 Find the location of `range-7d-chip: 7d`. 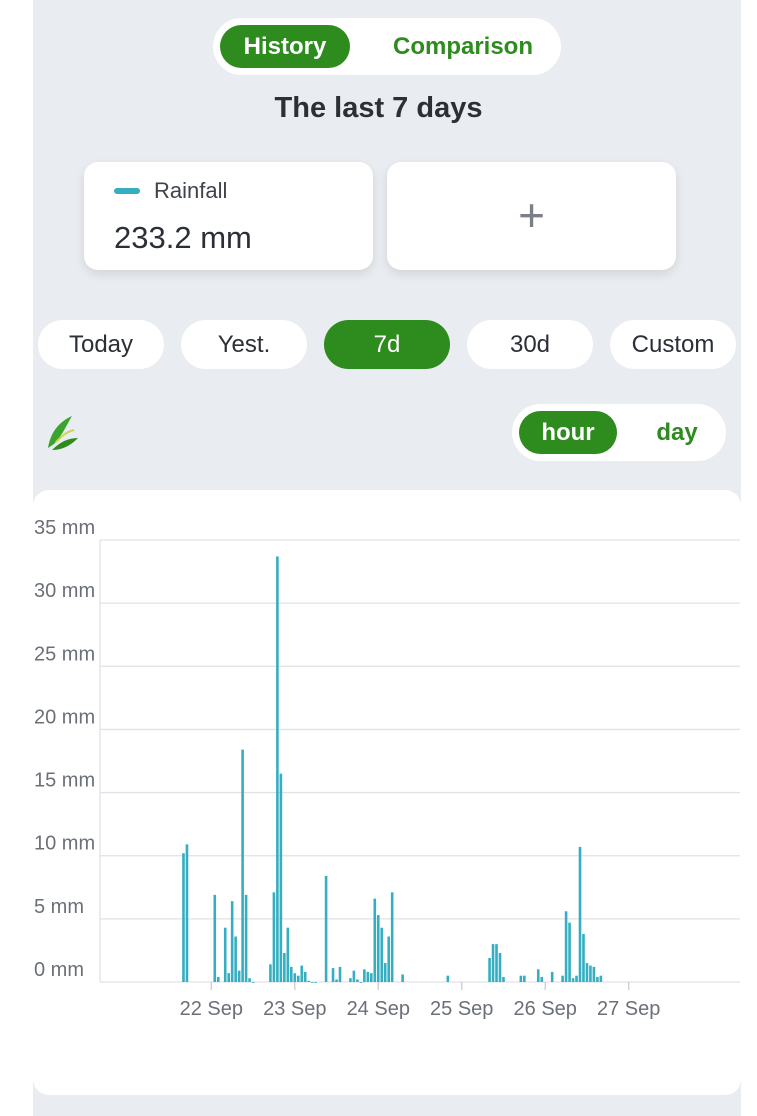

range-7d-chip: 7d is located at coordinates (387, 344).